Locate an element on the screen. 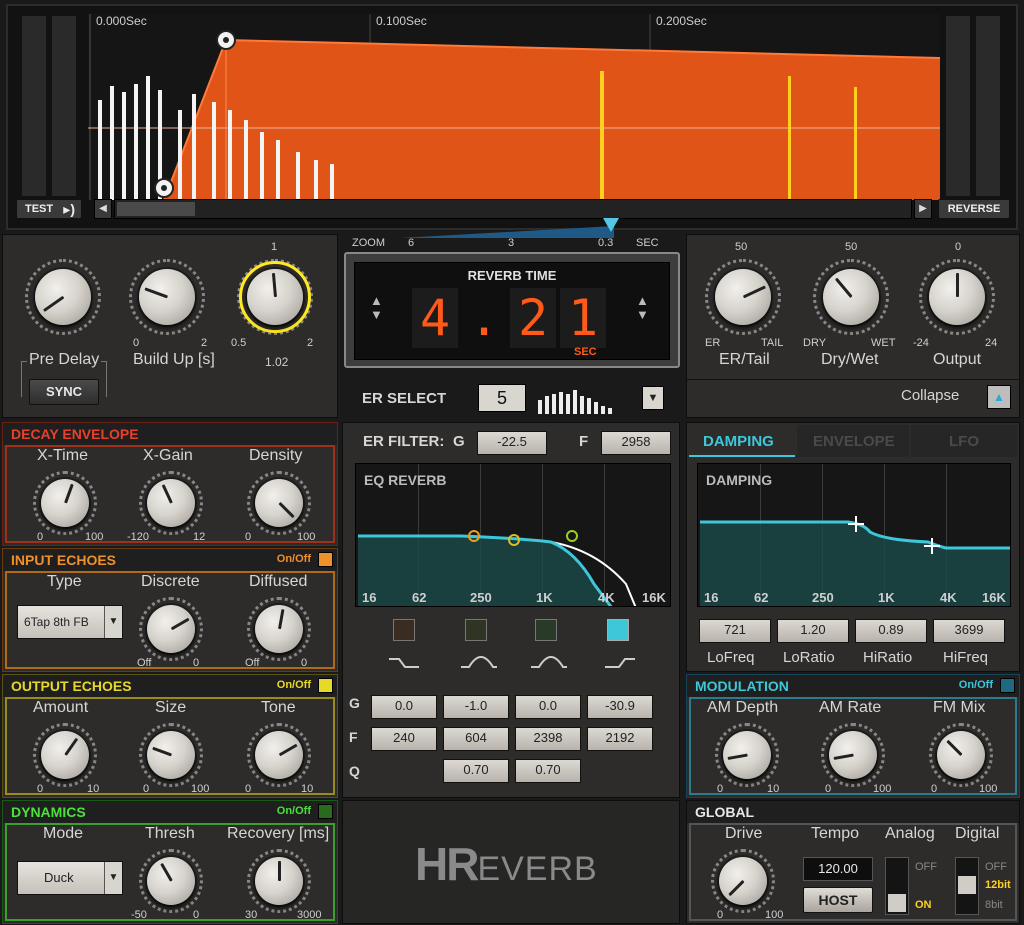  scroll-right-button: ▶ is located at coordinates (923, 209).